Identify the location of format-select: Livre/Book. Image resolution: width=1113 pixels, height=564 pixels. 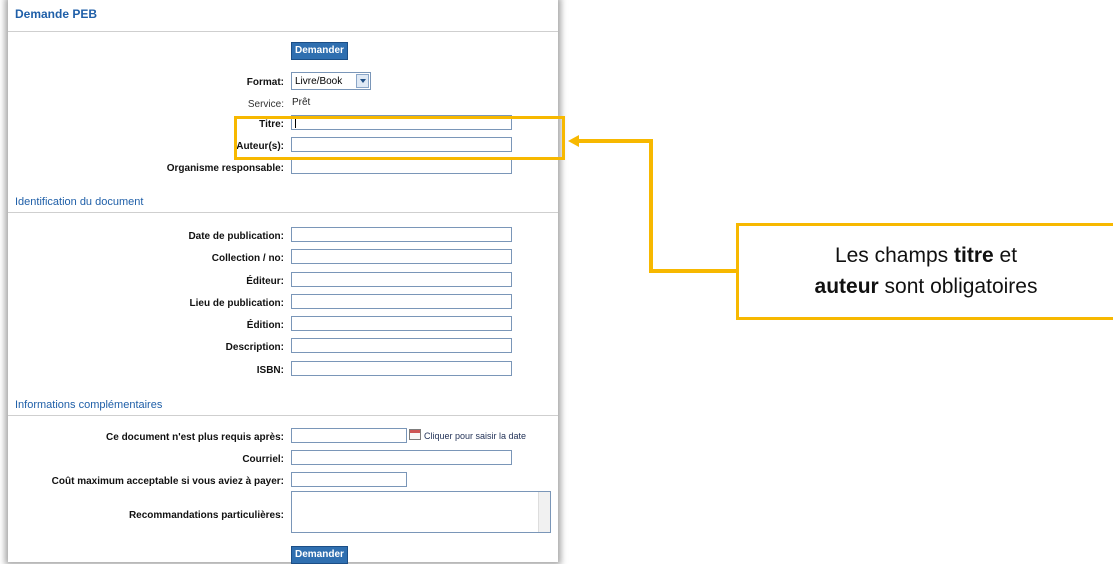
(331, 81).